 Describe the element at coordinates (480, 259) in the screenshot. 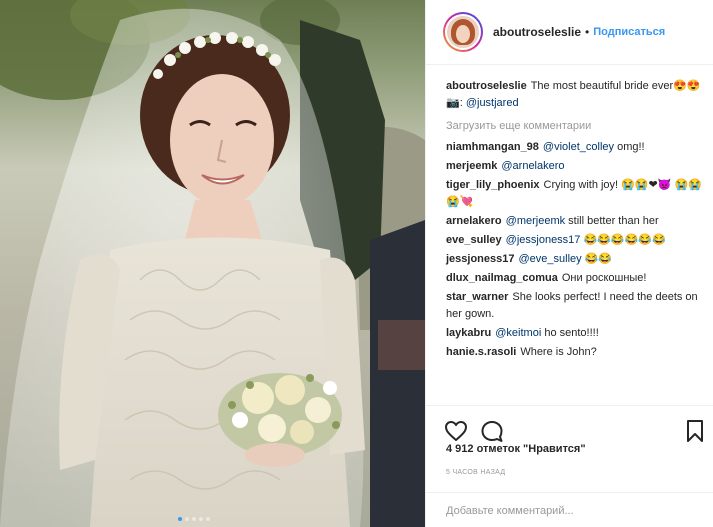

I see `comment-username: jessjoness17` at that location.